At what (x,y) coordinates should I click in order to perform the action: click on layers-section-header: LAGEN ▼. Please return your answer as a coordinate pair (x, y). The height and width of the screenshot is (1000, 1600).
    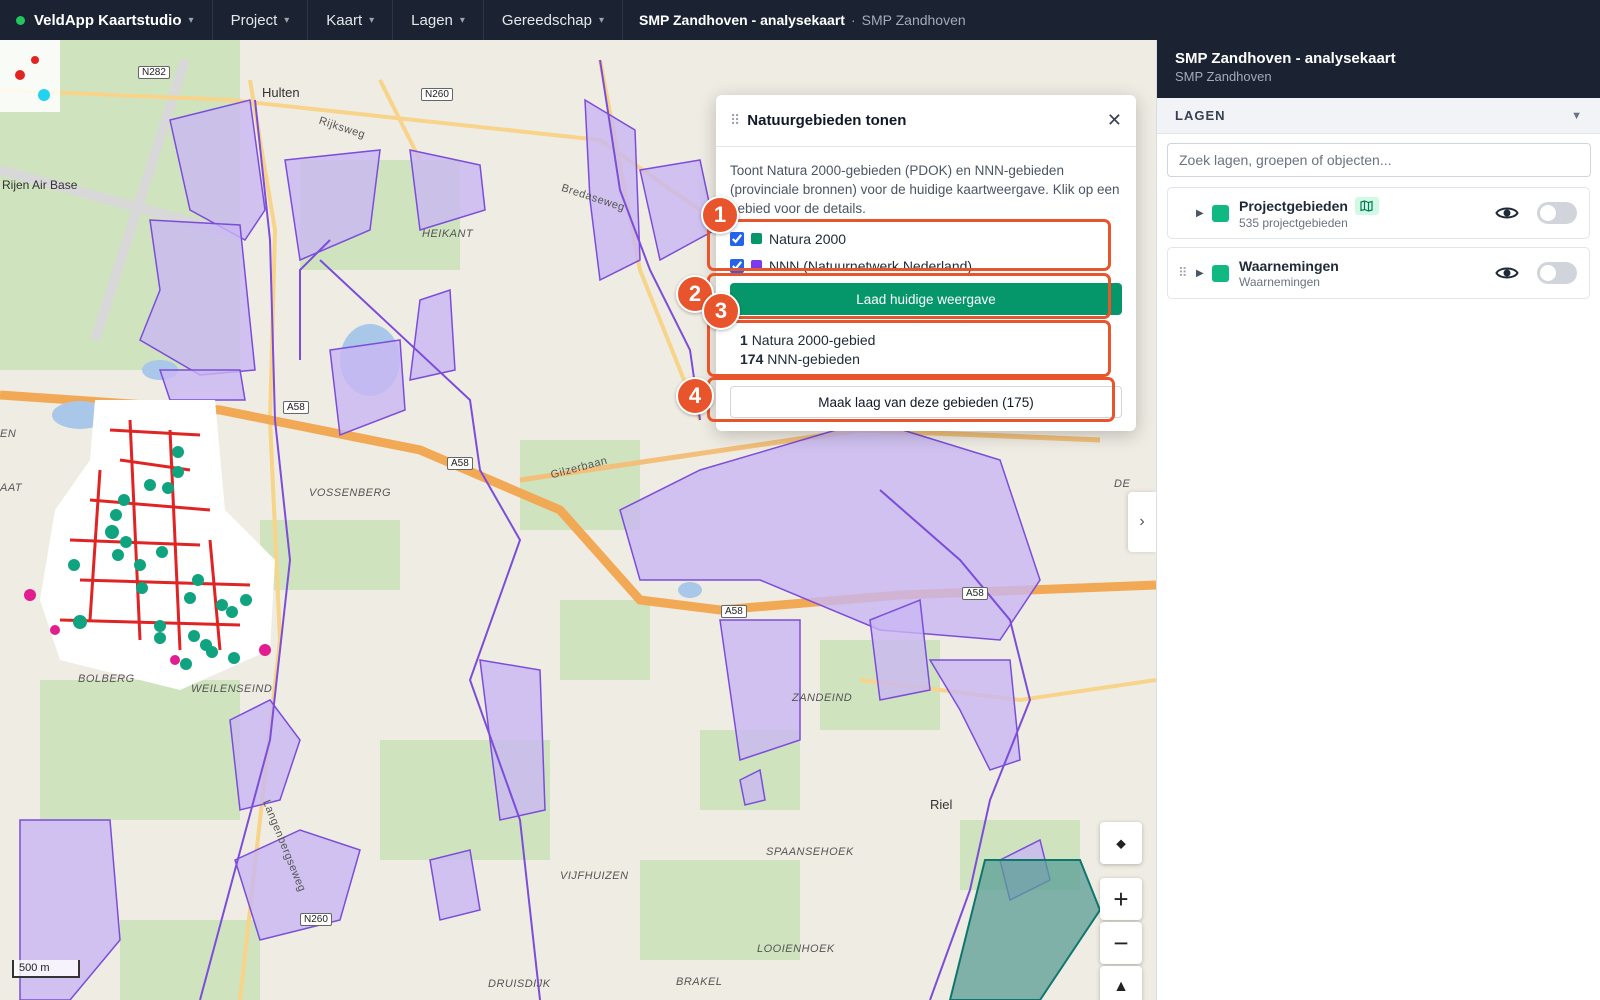
    Looking at the image, I should click on (1378, 116).